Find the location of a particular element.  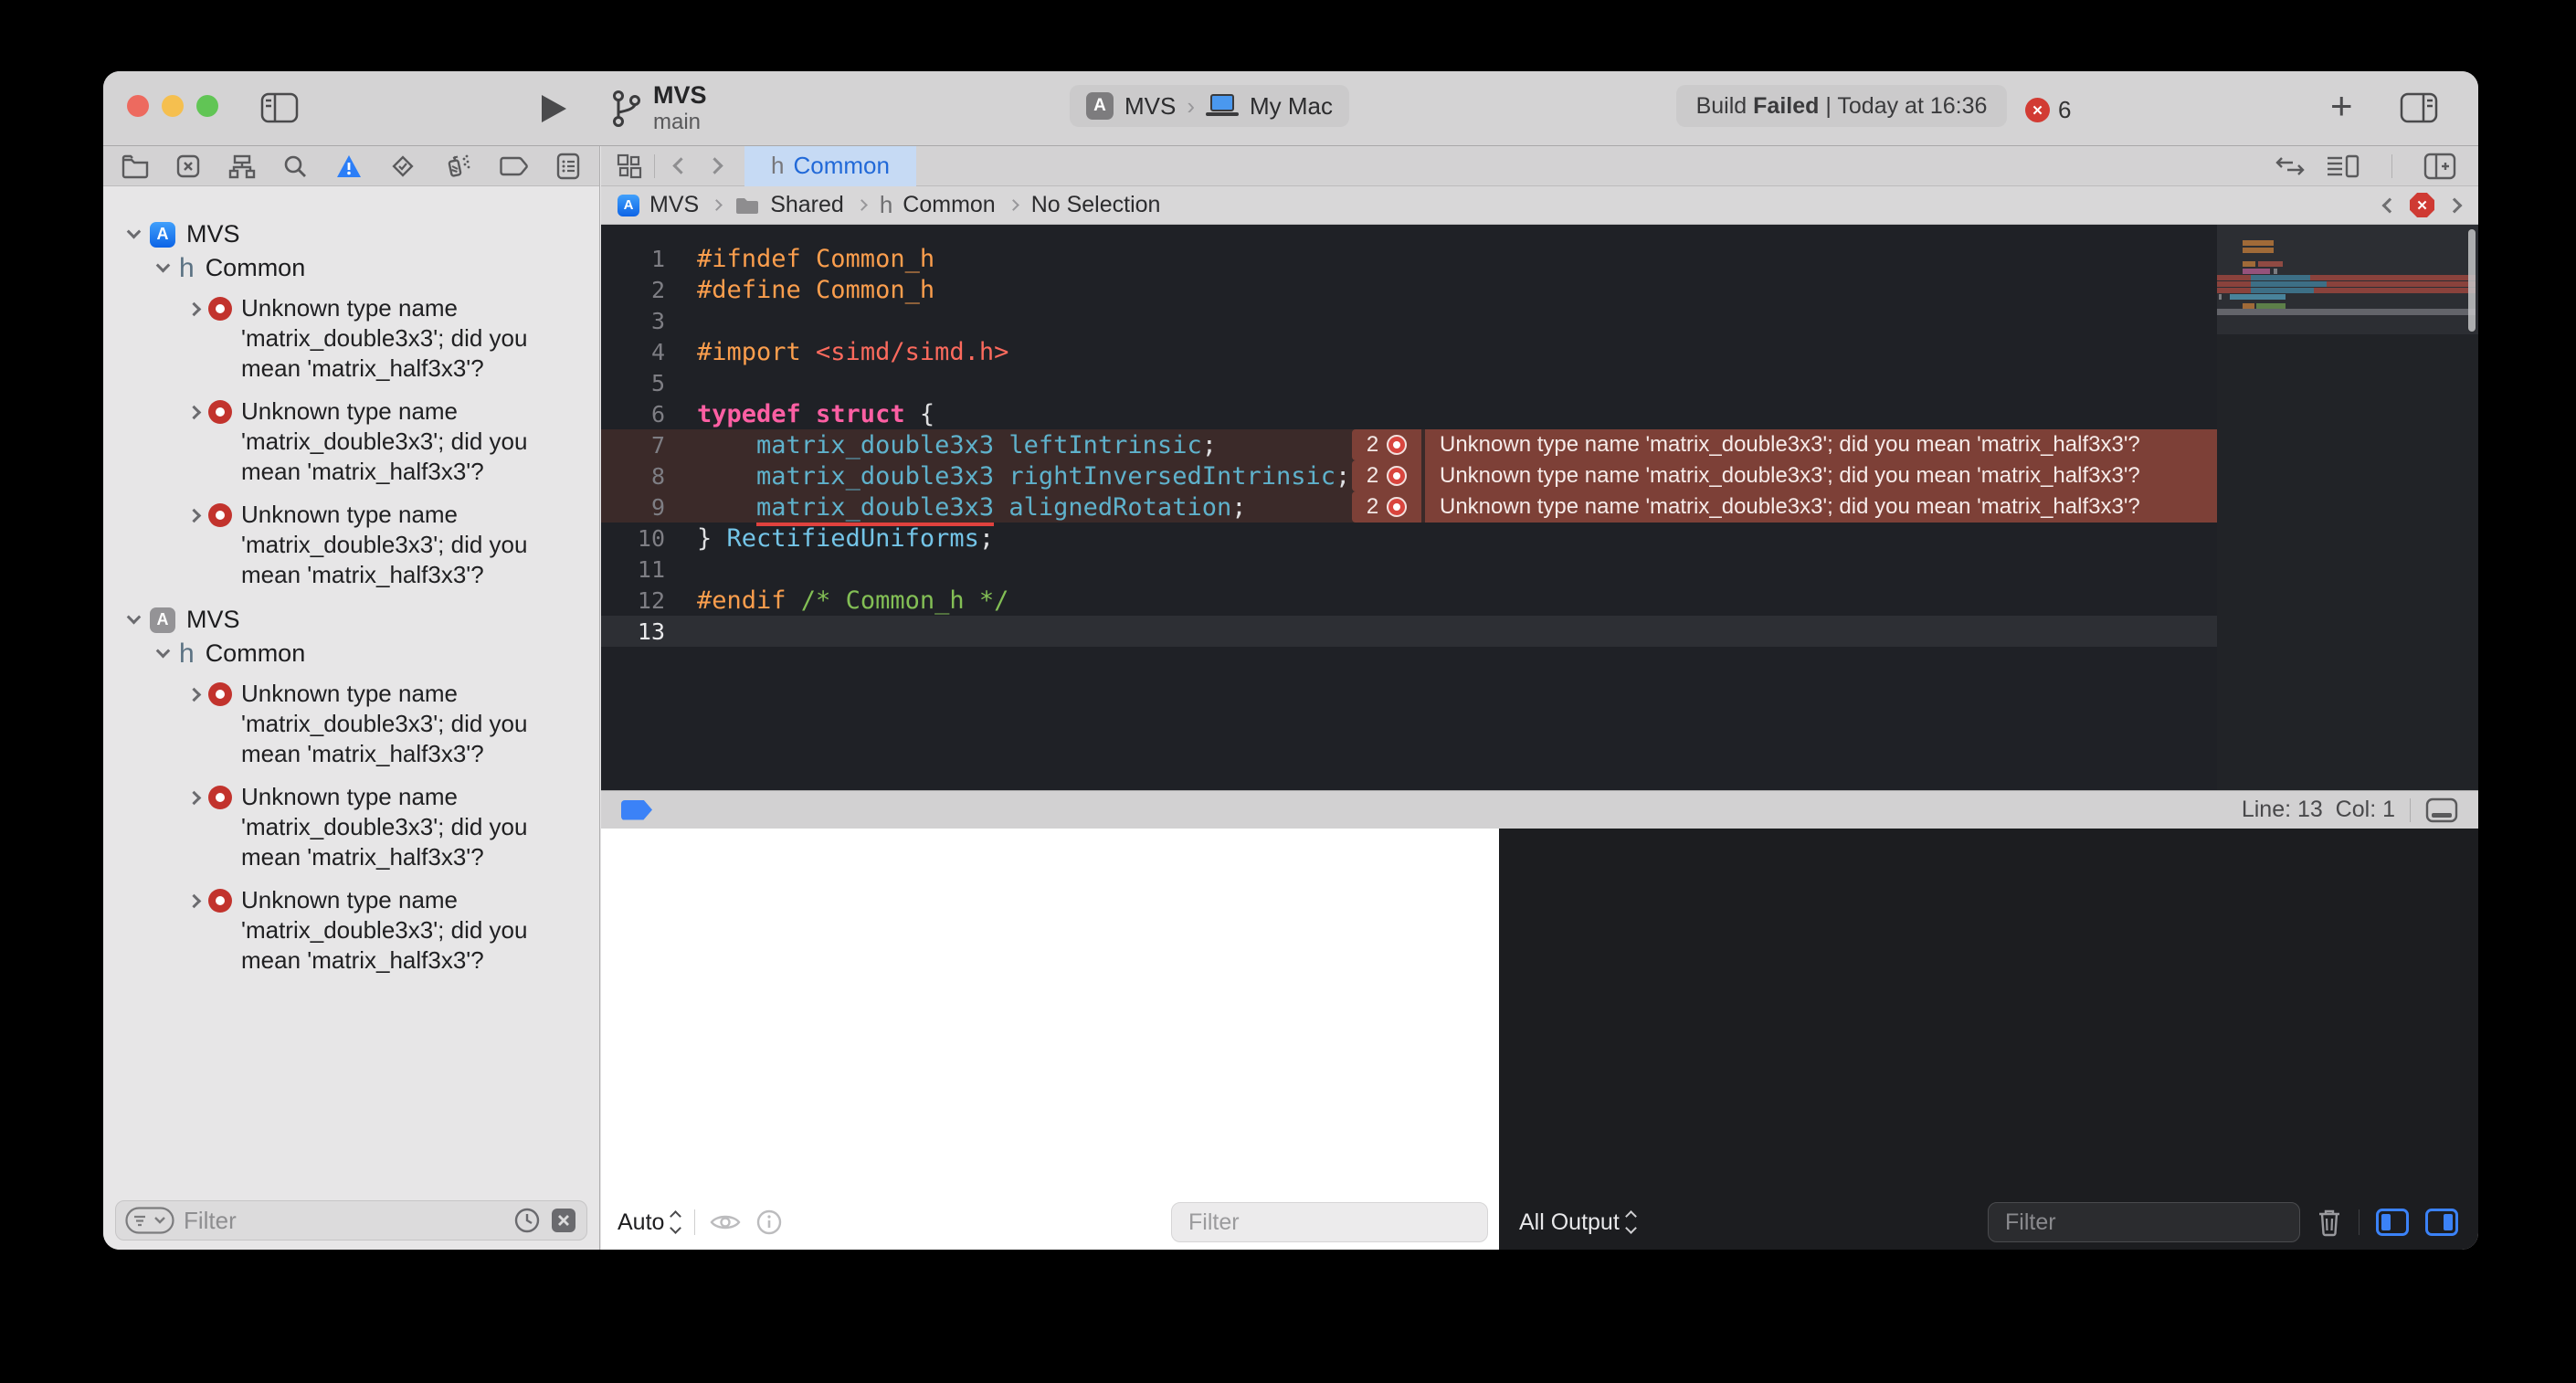

debug-navigator-icon is located at coordinates (458, 166).